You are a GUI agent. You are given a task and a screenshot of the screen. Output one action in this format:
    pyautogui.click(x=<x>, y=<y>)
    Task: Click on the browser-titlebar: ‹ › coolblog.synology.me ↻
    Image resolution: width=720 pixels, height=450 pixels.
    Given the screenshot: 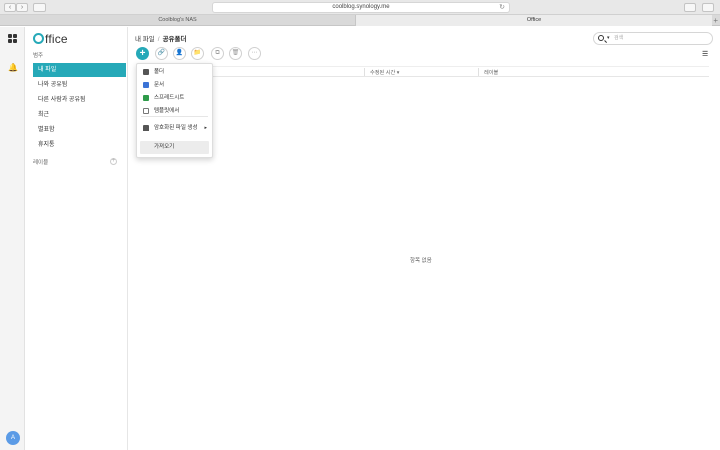 What is the action you would take?
    pyautogui.click(x=360, y=7)
    